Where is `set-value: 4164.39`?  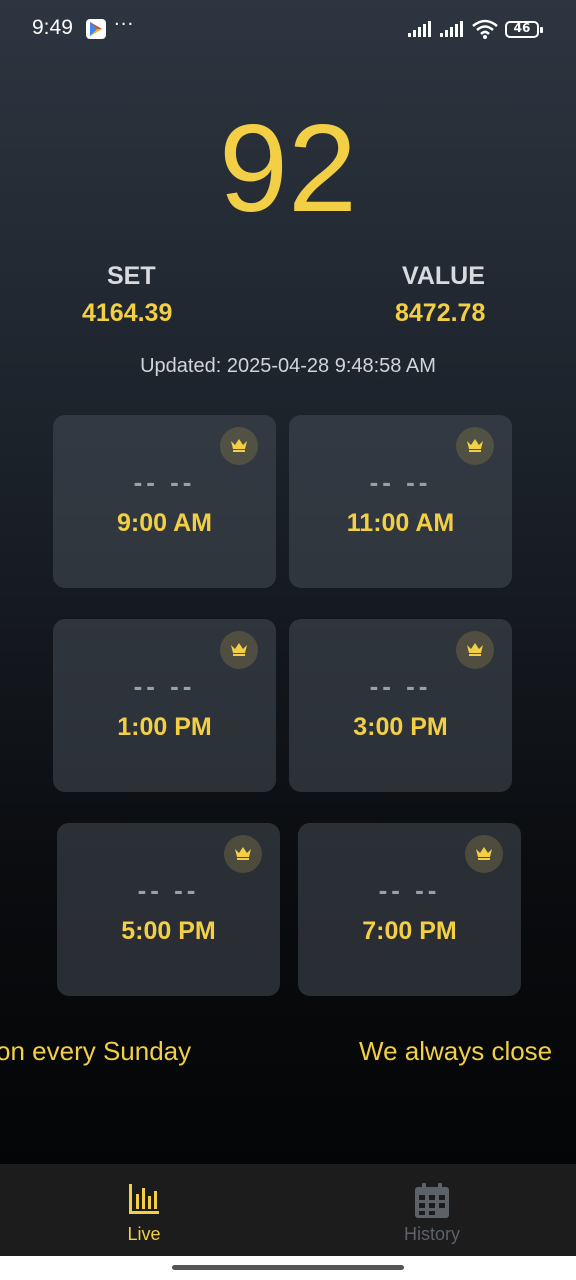
set-value: 4164.39 is located at coordinates (127, 313).